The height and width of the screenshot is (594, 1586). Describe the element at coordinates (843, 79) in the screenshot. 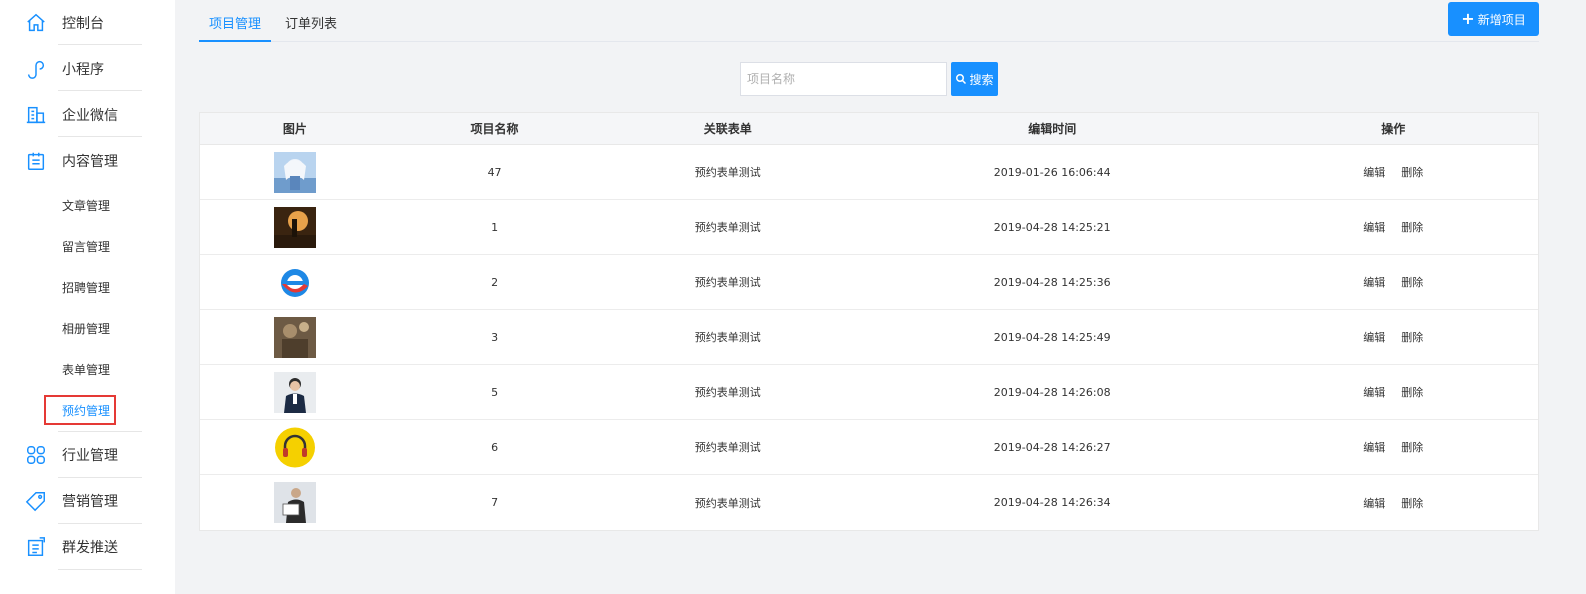

I see `search-input` at that location.